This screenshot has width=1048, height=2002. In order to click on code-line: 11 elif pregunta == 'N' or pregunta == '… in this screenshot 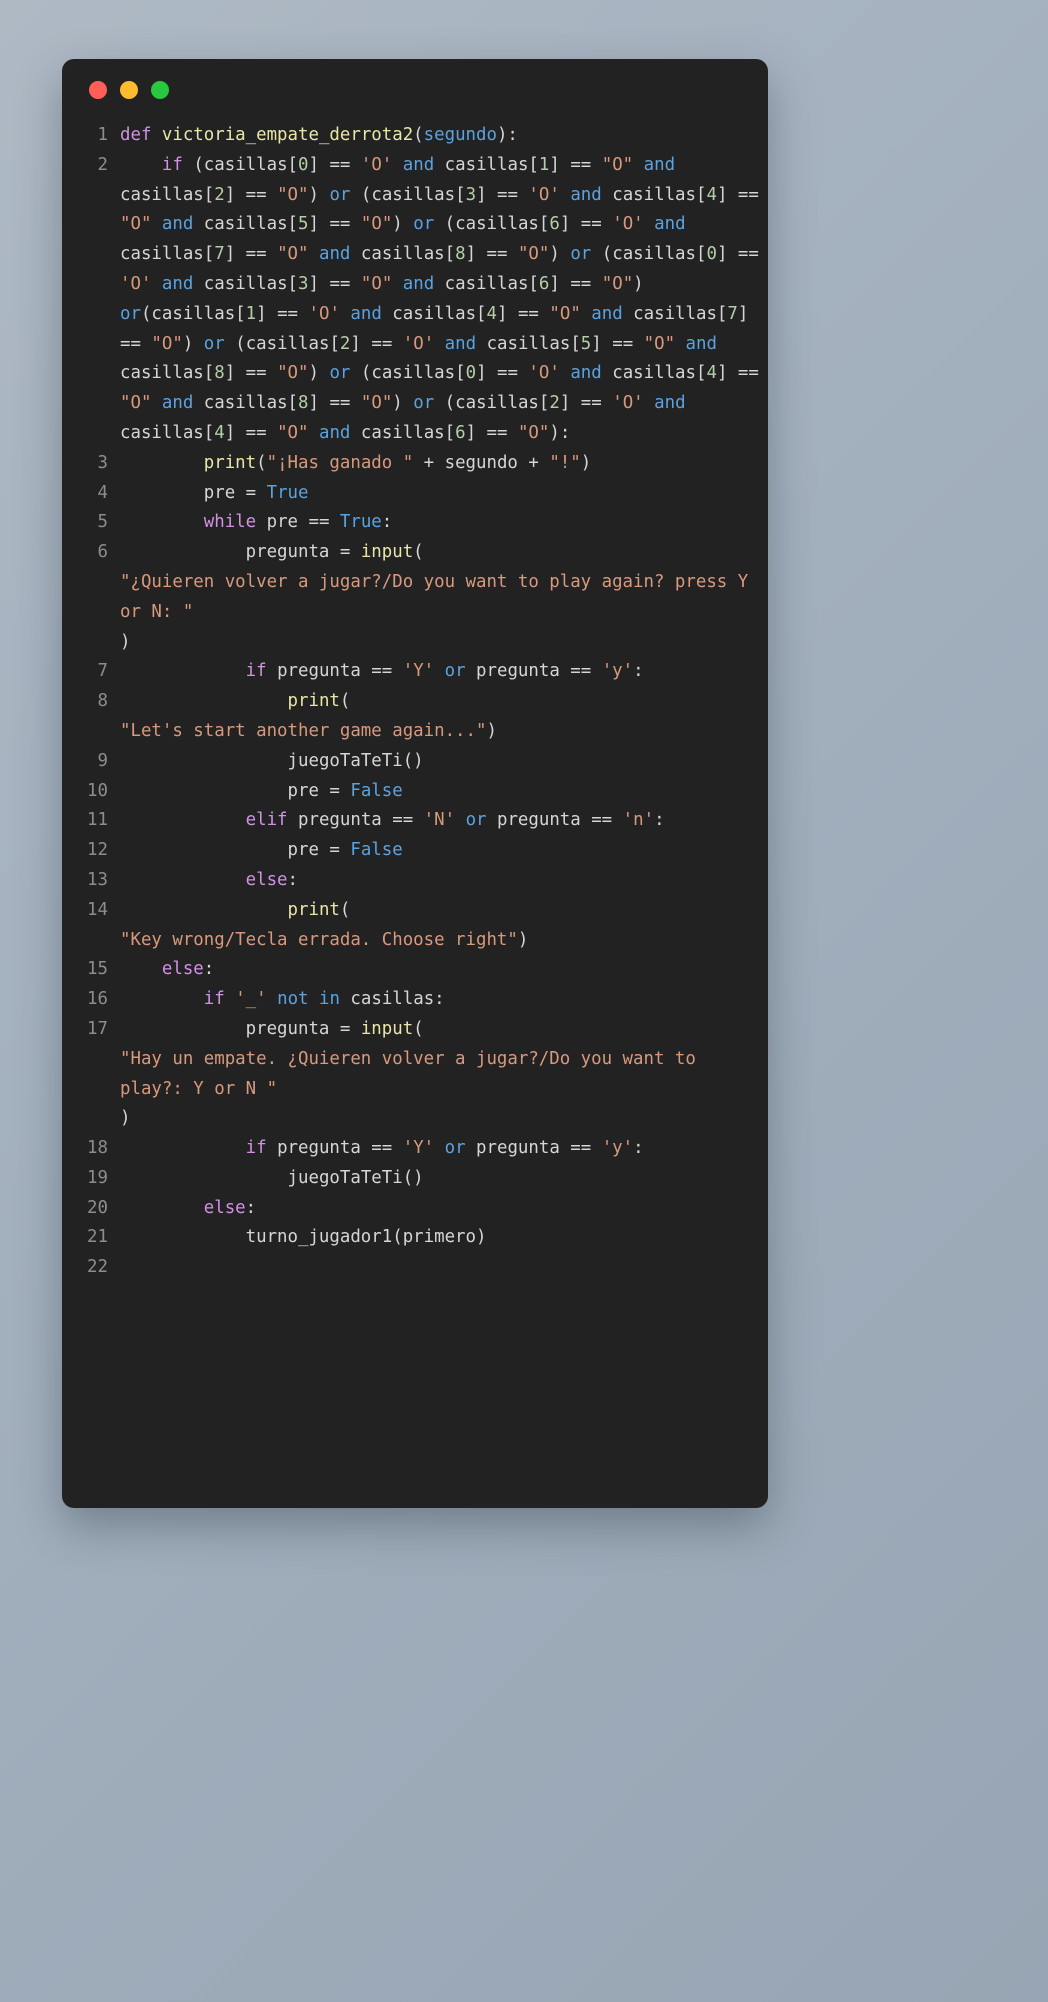, I will do `click(415, 821)`.